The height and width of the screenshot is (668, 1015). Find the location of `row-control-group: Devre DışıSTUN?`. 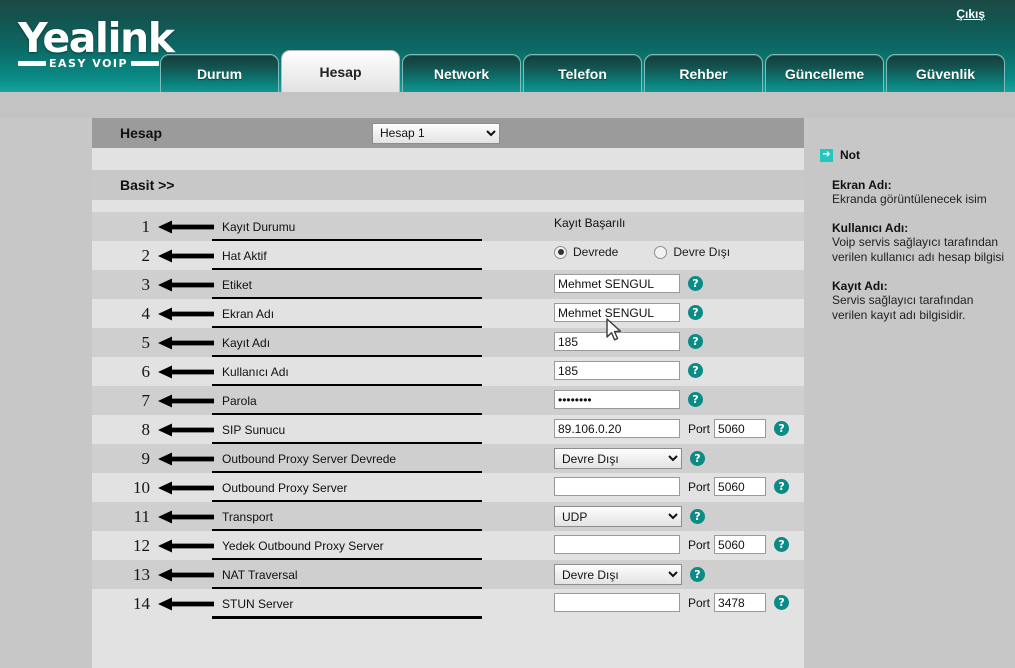

row-control-group: Devre DışıSTUN? is located at coordinates (629, 574).